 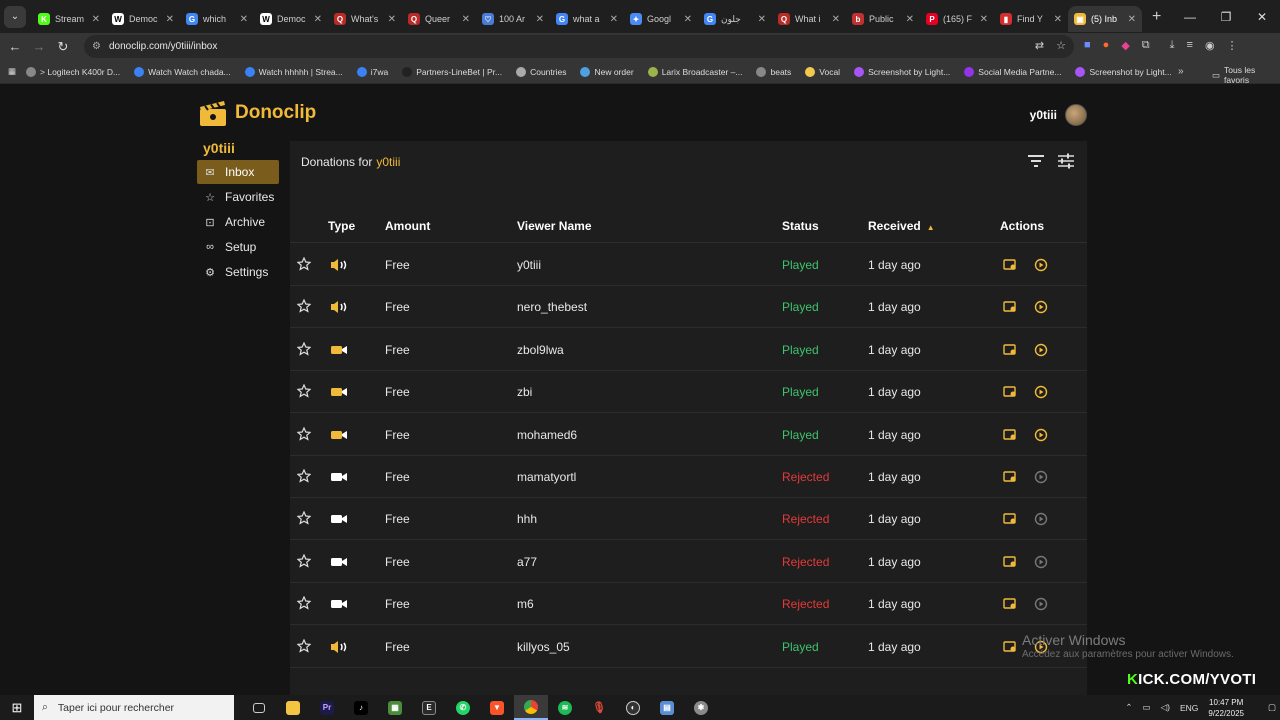 I want to click on translate-icon: ⇄, so click(x=1039, y=45).